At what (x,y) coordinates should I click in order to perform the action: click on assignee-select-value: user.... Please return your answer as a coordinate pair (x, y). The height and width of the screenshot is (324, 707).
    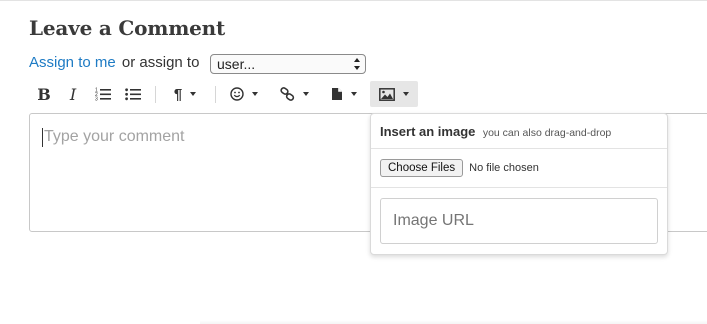
    Looking at the image, I should click on (236, 64).